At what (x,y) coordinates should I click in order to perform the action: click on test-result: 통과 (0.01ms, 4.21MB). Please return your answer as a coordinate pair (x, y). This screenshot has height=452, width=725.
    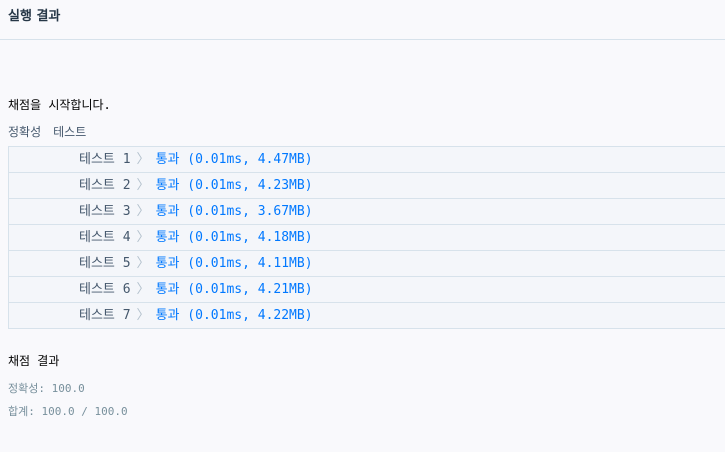
    Looking at the image, I should click on (234, 289).